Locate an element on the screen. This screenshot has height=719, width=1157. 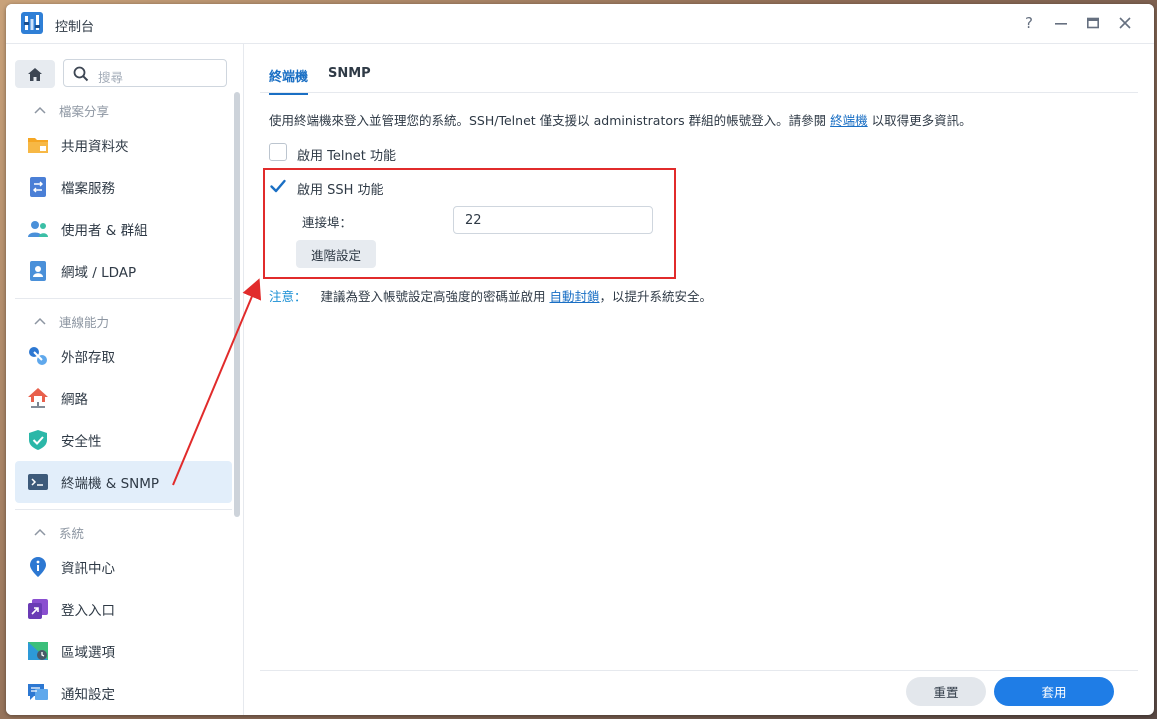
sidebar-item-external-access: 外部存取 is located at coordinates (123, 356).